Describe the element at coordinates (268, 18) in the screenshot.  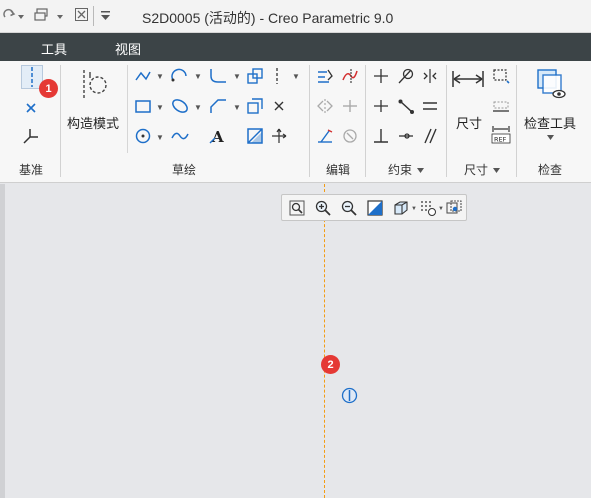
I see `window-title: S2D0005 (活动的) - Creo Parametric 9.0` at that location.